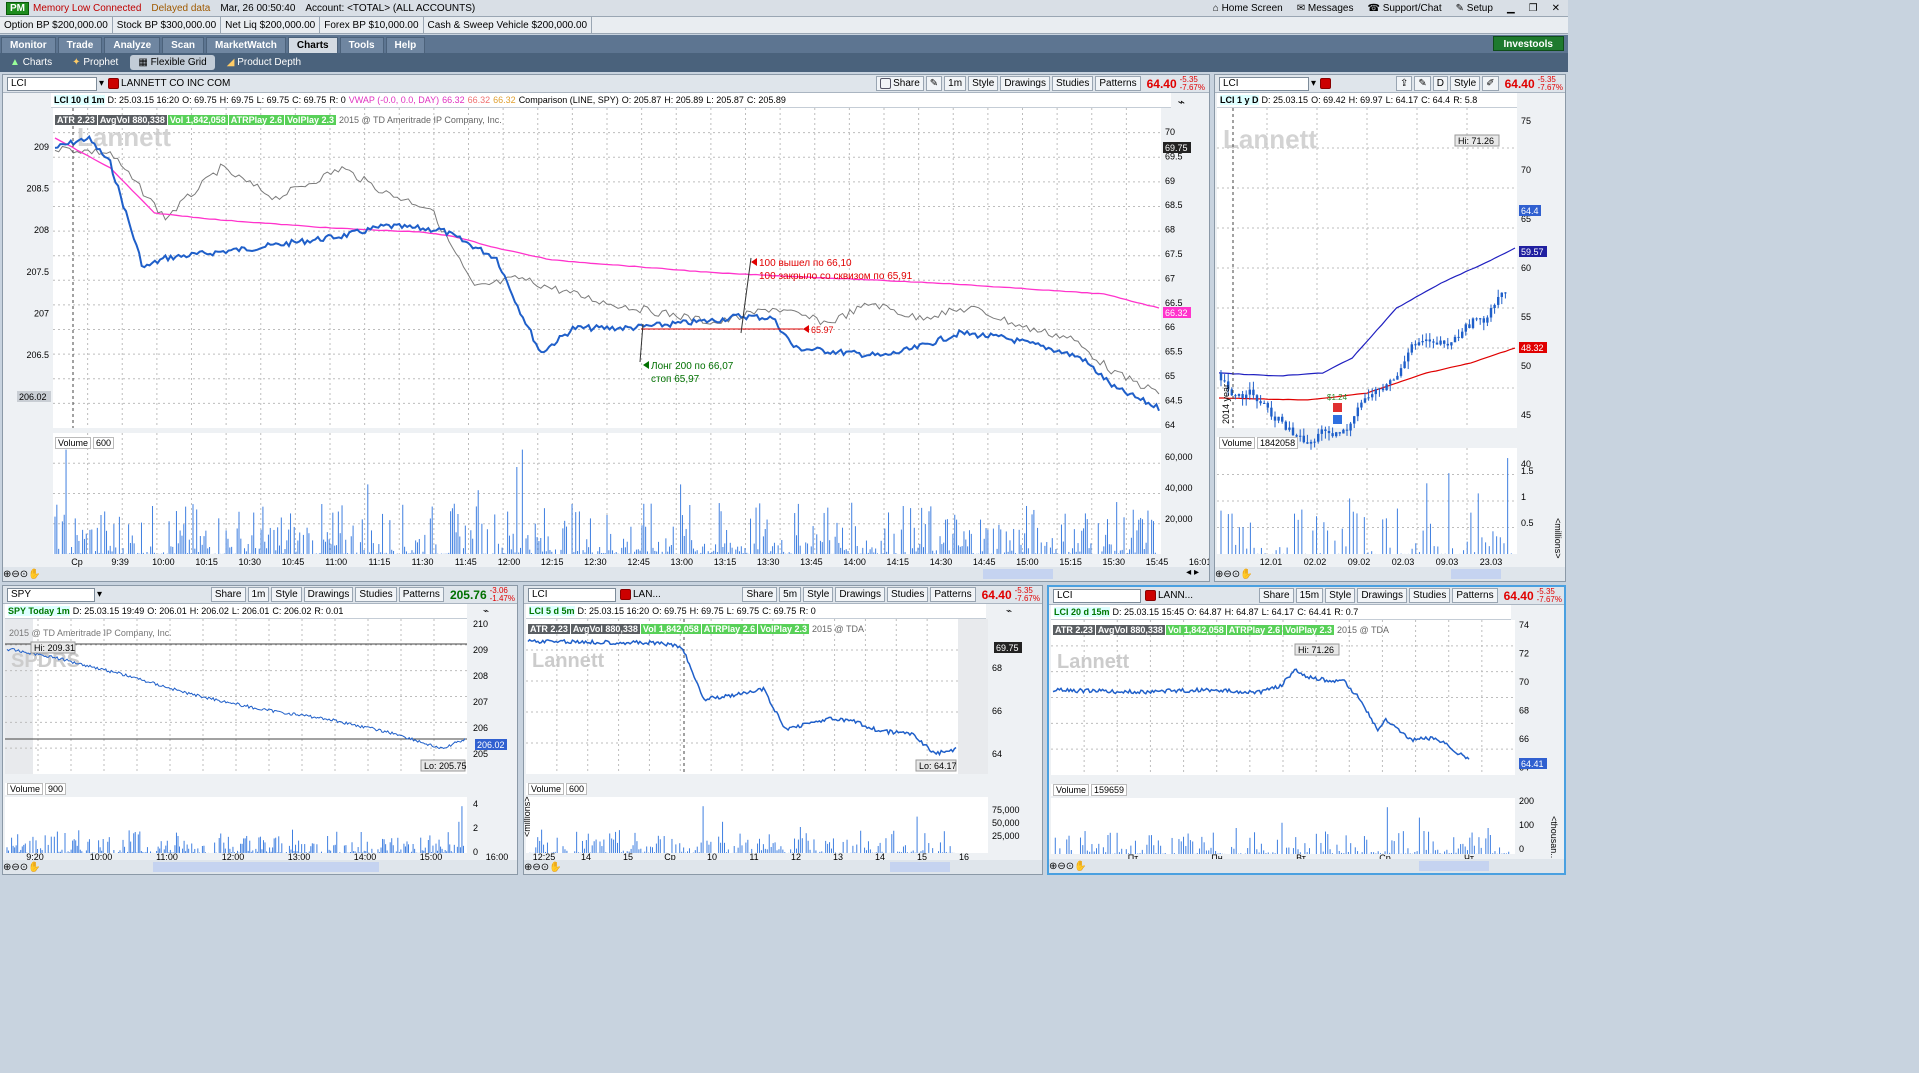 The width and height of the screenshot is (1919, 1073). What do you see at coordinates (1025, 83) in the screenshot?
I see `drawings-button: Drawings` at bounding box center [1025, 83].